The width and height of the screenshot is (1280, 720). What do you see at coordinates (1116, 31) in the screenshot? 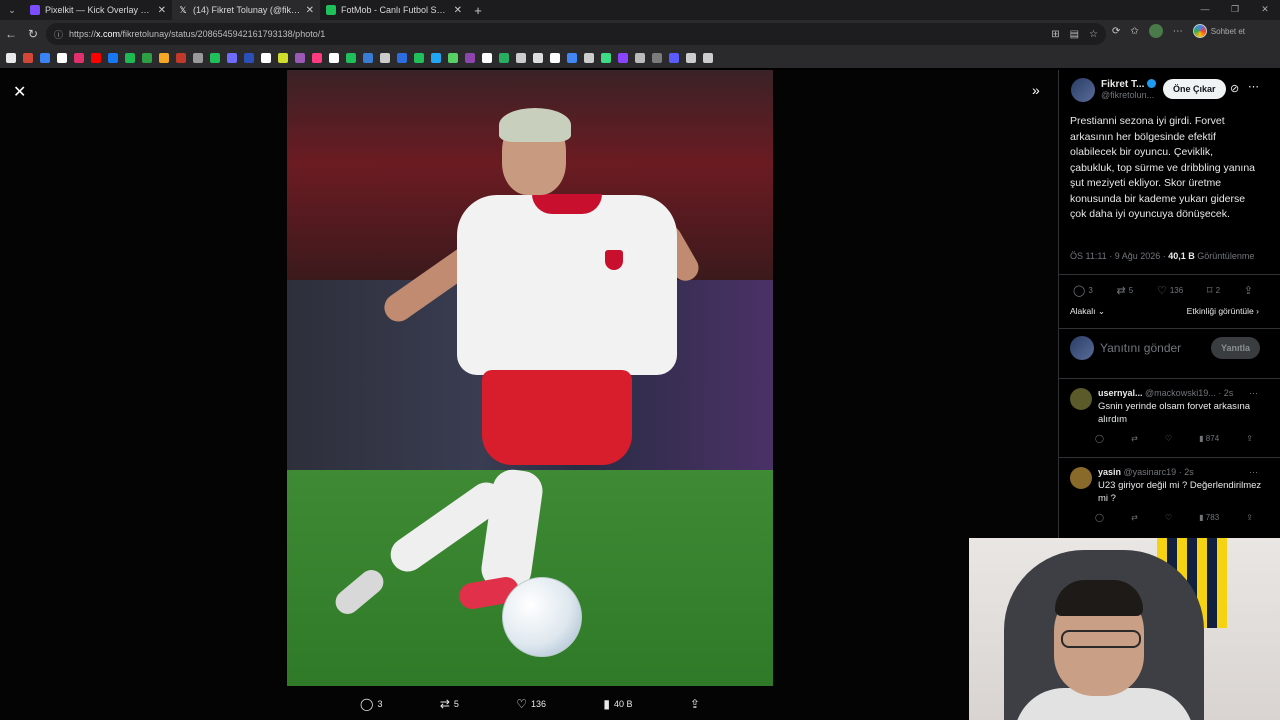
I see `extensions-icon: ⟳` at bounding box center [1116, 31].